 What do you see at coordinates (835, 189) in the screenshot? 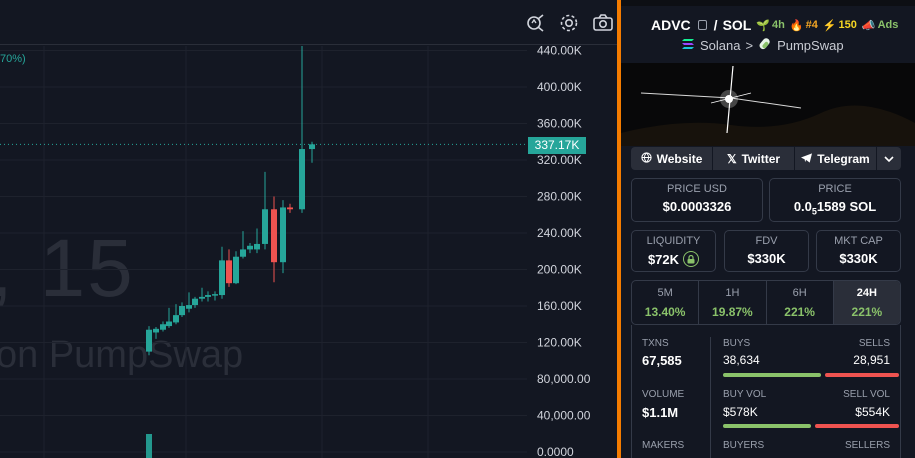
I see `price-sol-label: PRICE` at bounding box center [835, 189].